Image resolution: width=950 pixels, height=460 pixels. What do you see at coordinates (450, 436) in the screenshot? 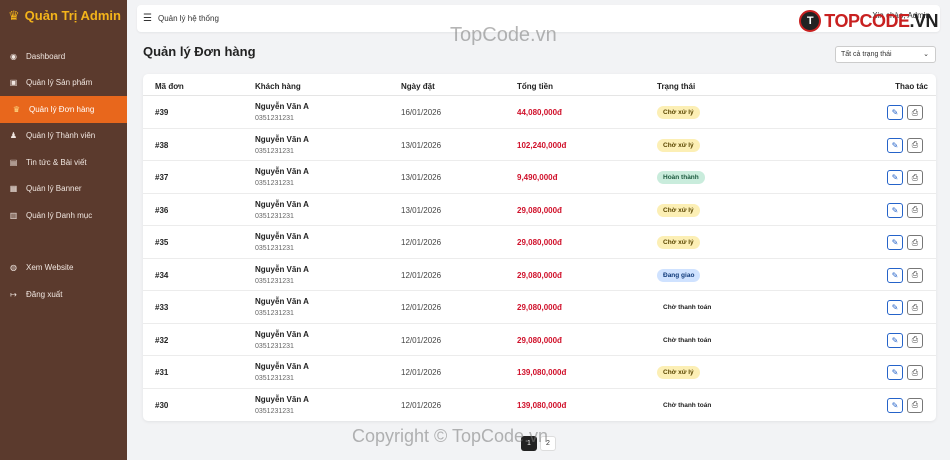
I see `watermark-bottom: Copyright © TopCode.vn` at bounding box center [450, 436].